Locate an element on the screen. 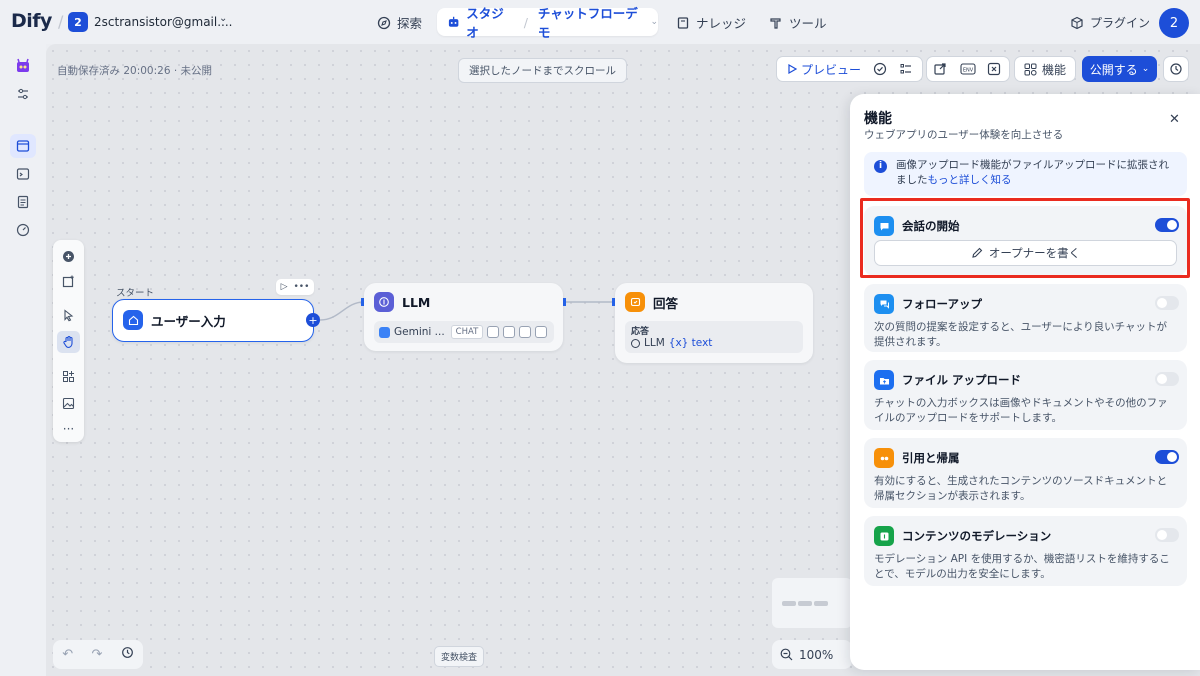 This screenshot has height=676, width=1200. more-icon: ••• is located at coordinates (301, 287).